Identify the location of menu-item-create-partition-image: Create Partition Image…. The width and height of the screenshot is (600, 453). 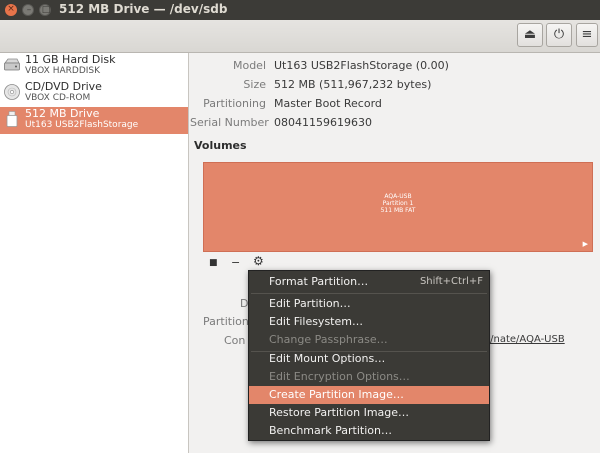
(369, 395).